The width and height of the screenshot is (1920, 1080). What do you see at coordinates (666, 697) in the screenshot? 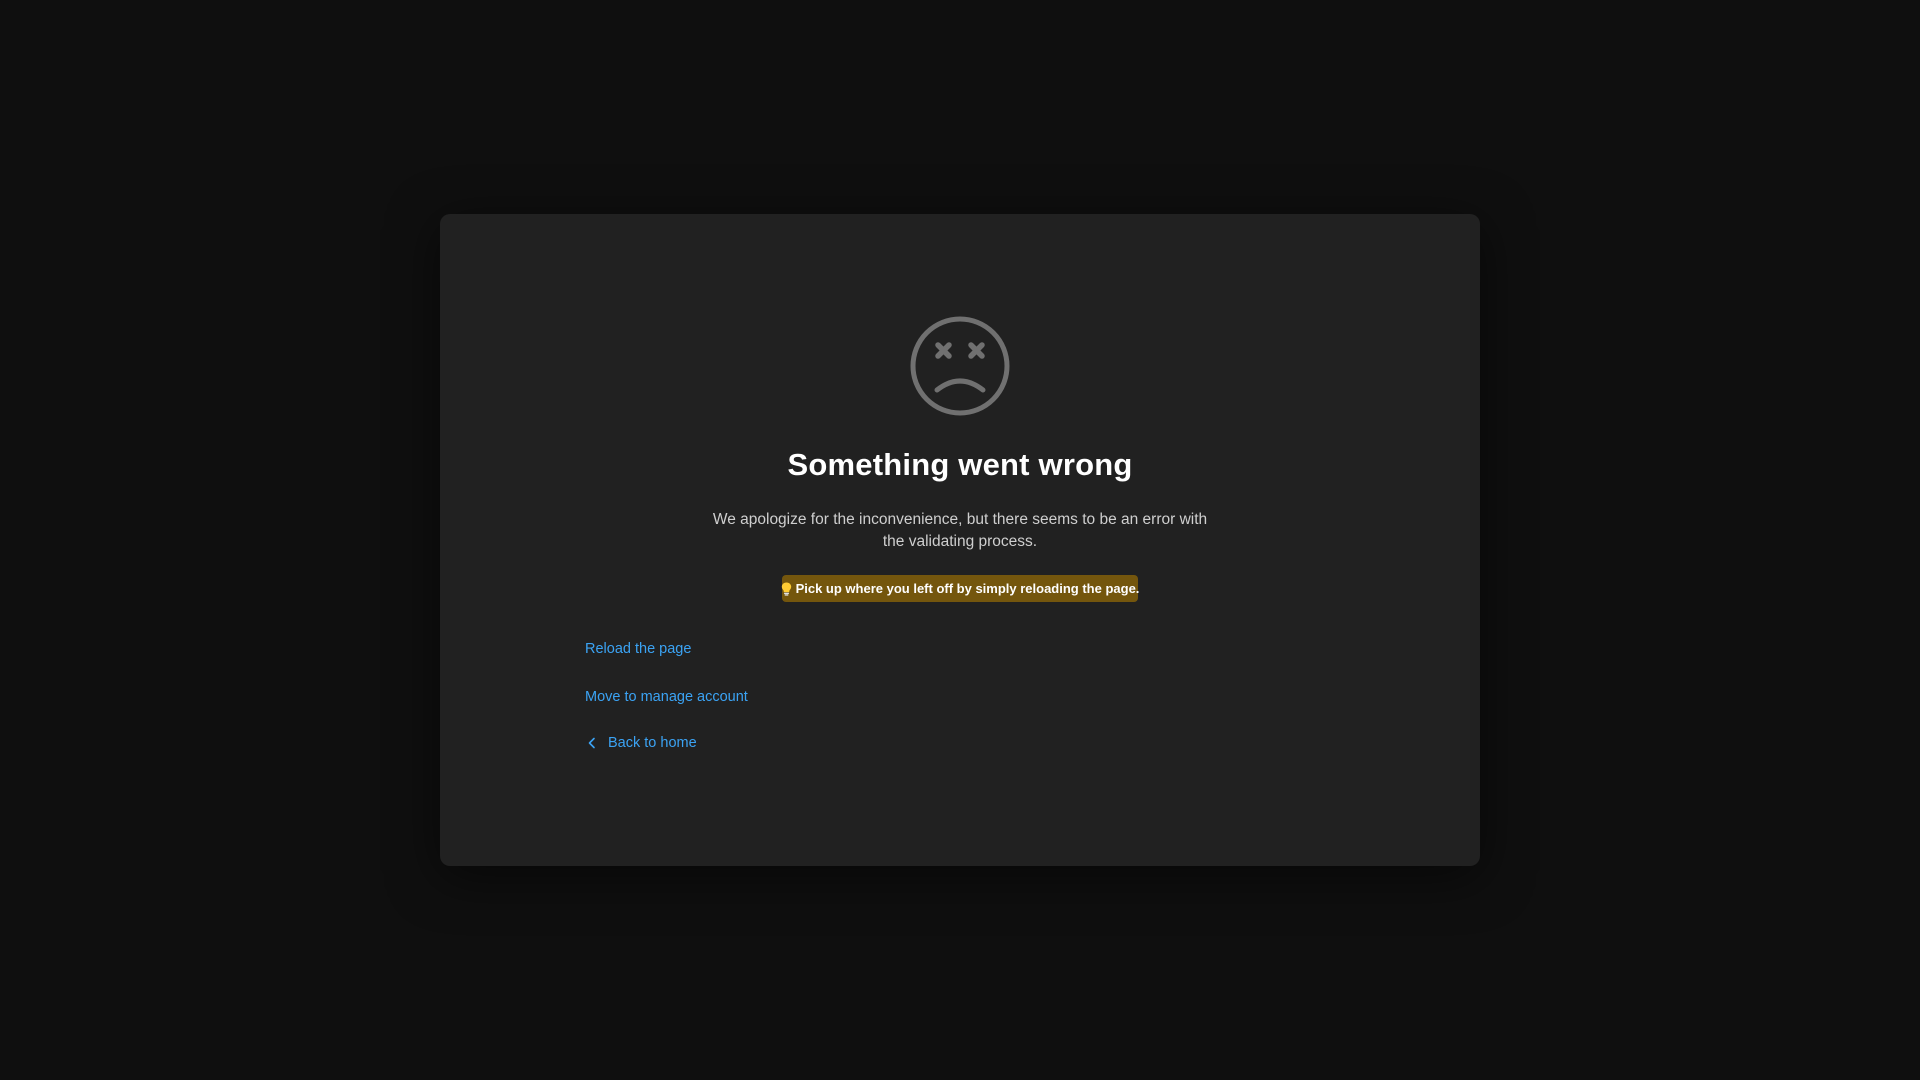
I see `manage-account-link: Move to manage account` at bounding box center [666, 697].